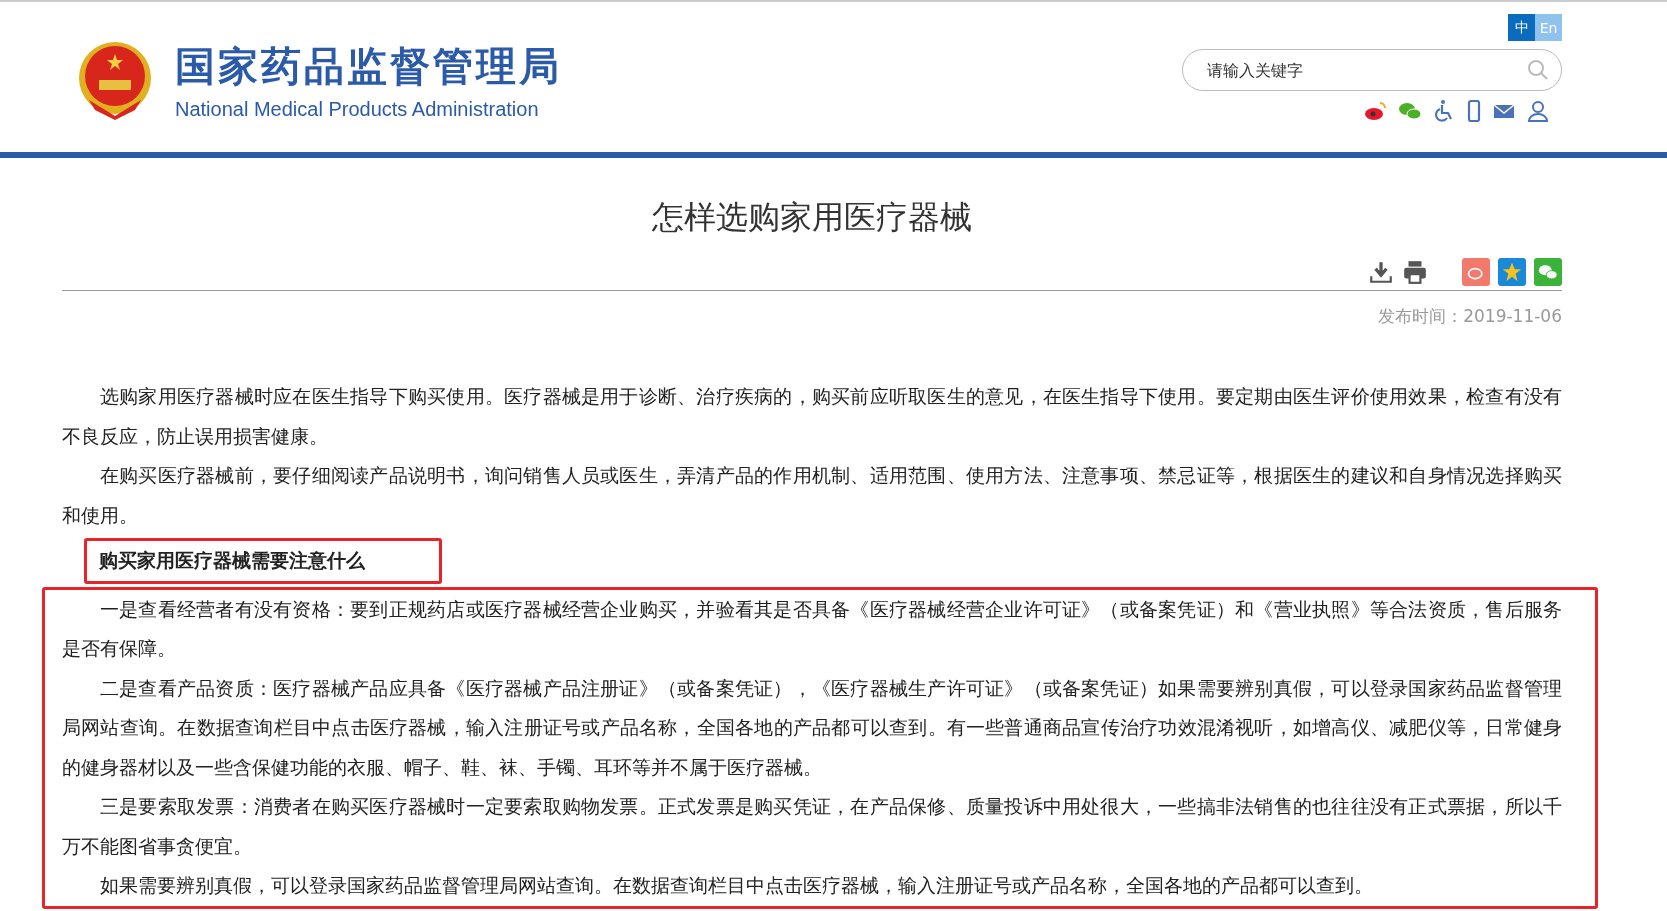 Image resolution: width=1667 pixels, height=911 pixels. Describe the element at coordinates (812, 416) in the screenshot. I see `paragraph: 选购家用医疗器械时应在医生指导下购买使用。医疗器械是用于诊断、治疗疾病的，购买前应听取医生的意见，在医生指导下使用。要定期由医生评价使用效果，检查有没有不良反应，防止误用损害健康。` at that location.